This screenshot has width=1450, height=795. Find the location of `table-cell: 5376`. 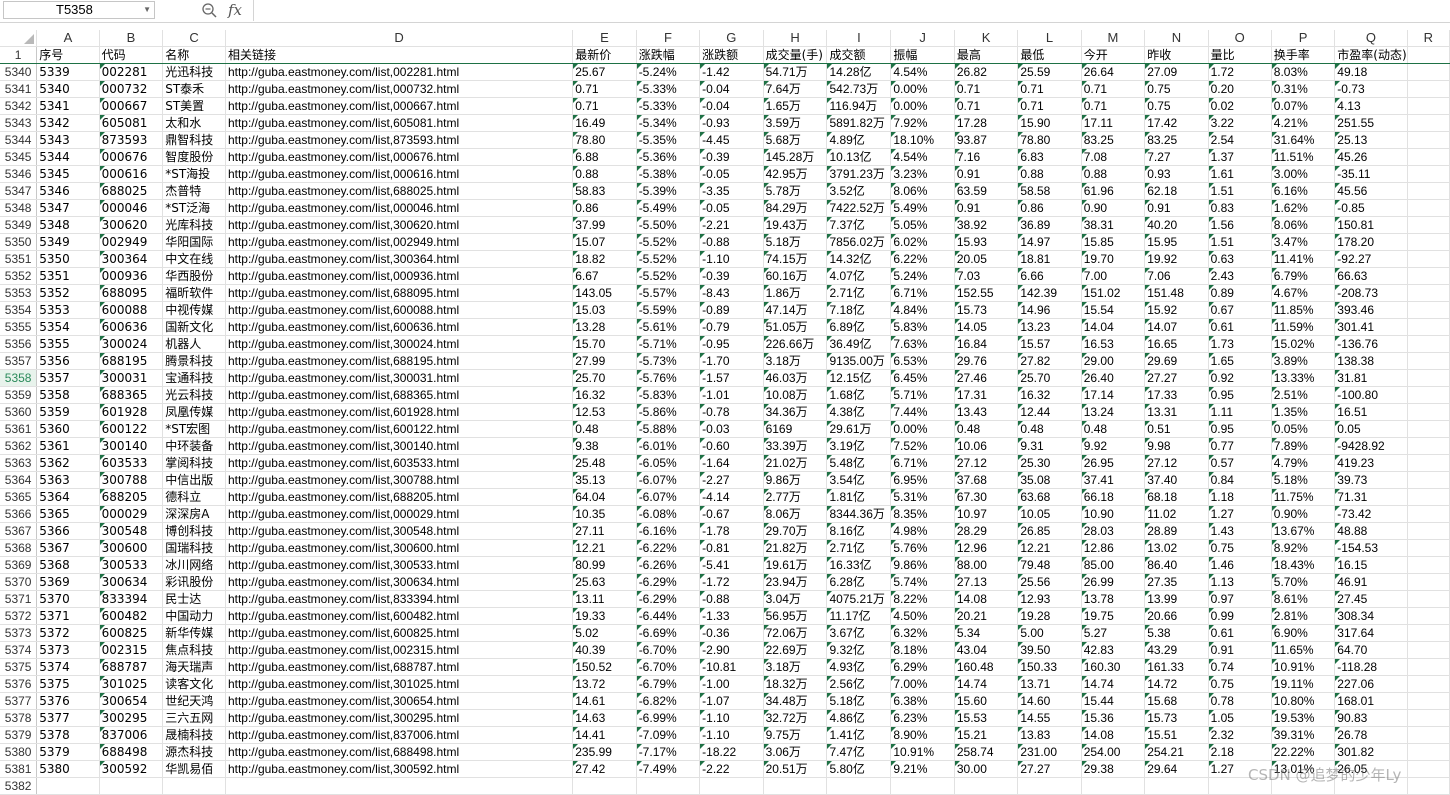

table-cell: 5376 is located at coordinates (68, 701).